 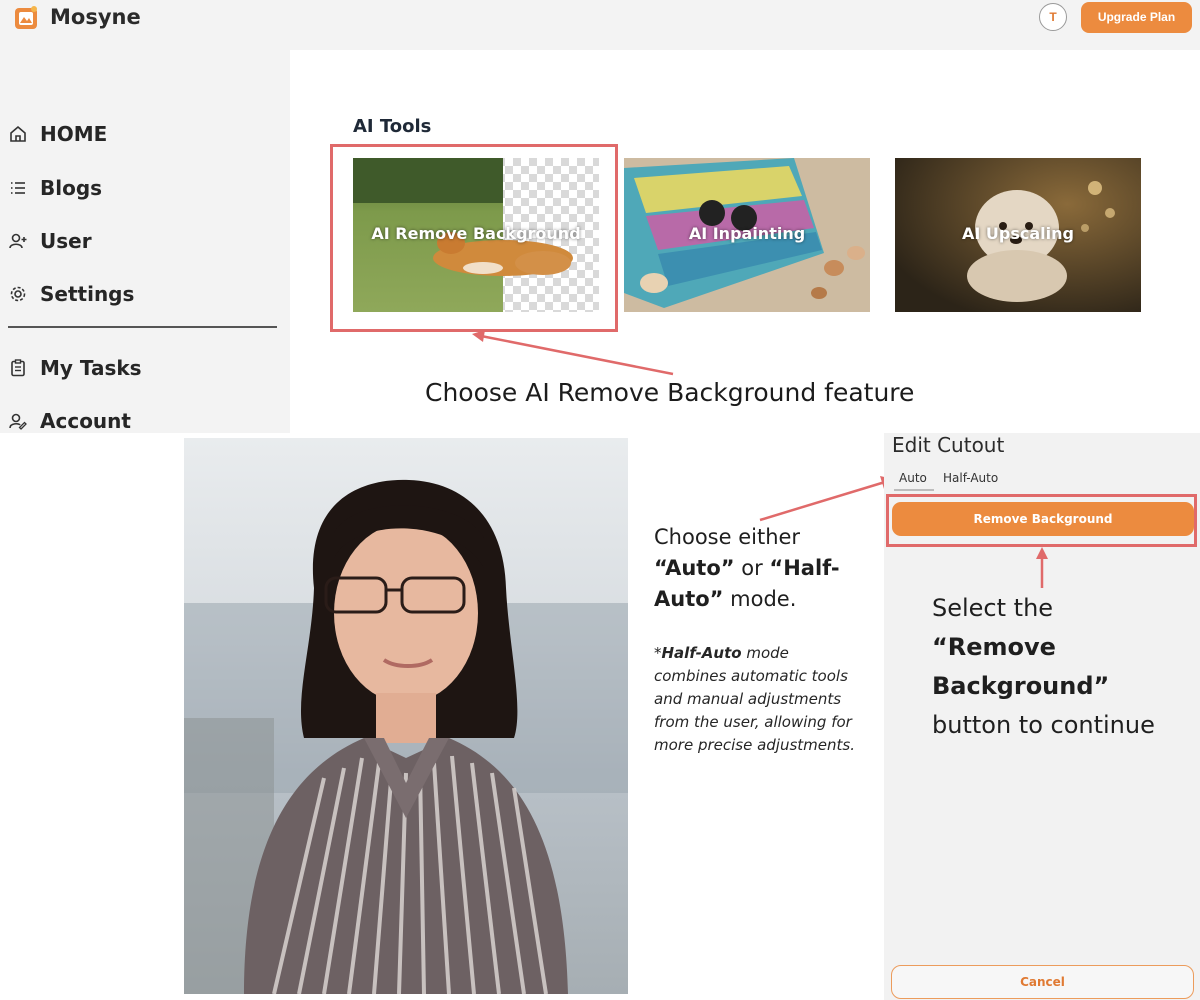 I want to click on user-edit-icon, so click(x=18, y=421).